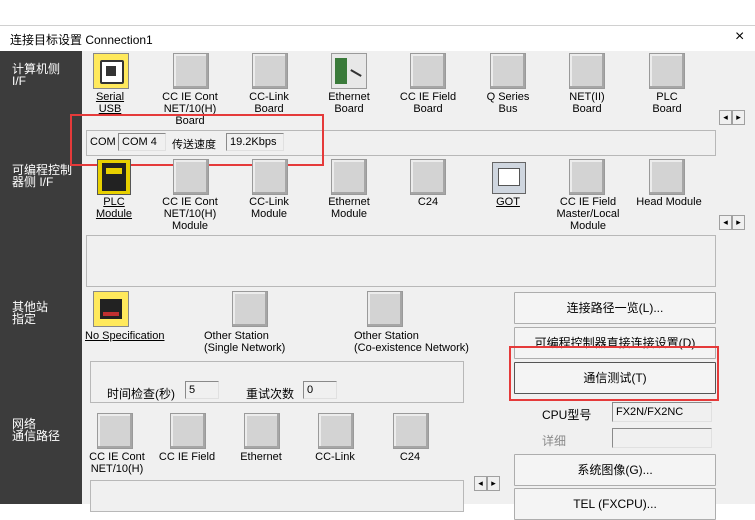  What do you see at coordinates (587, 71) in the screenshot?
I see `net-ii-board-icon` at bounding box center [587, 71].